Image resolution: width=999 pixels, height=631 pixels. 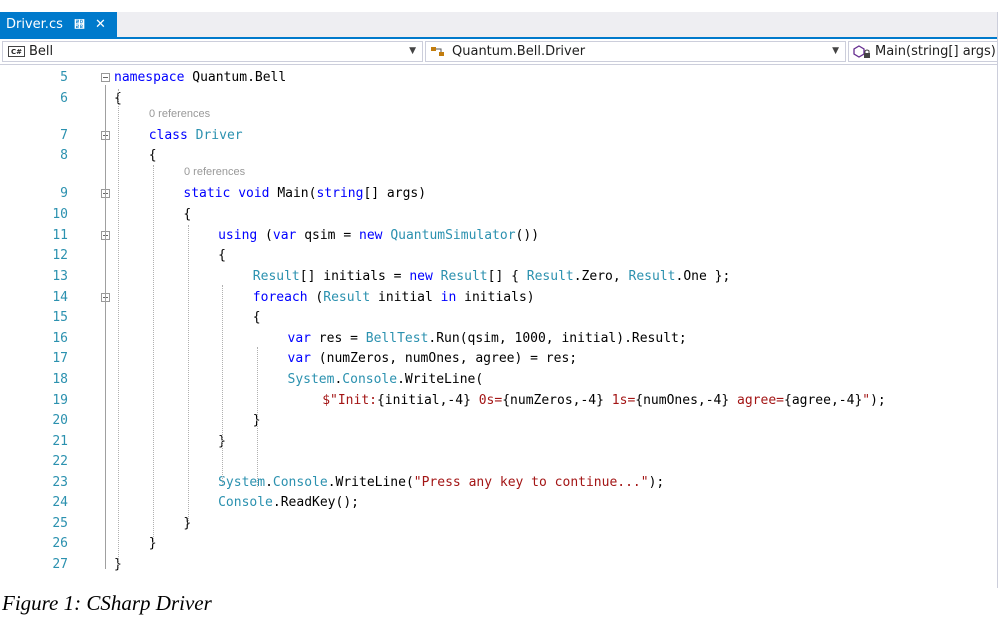 I want to click on code-line: 14 foreach (Result initial in initials), so click(x=498, y=298).